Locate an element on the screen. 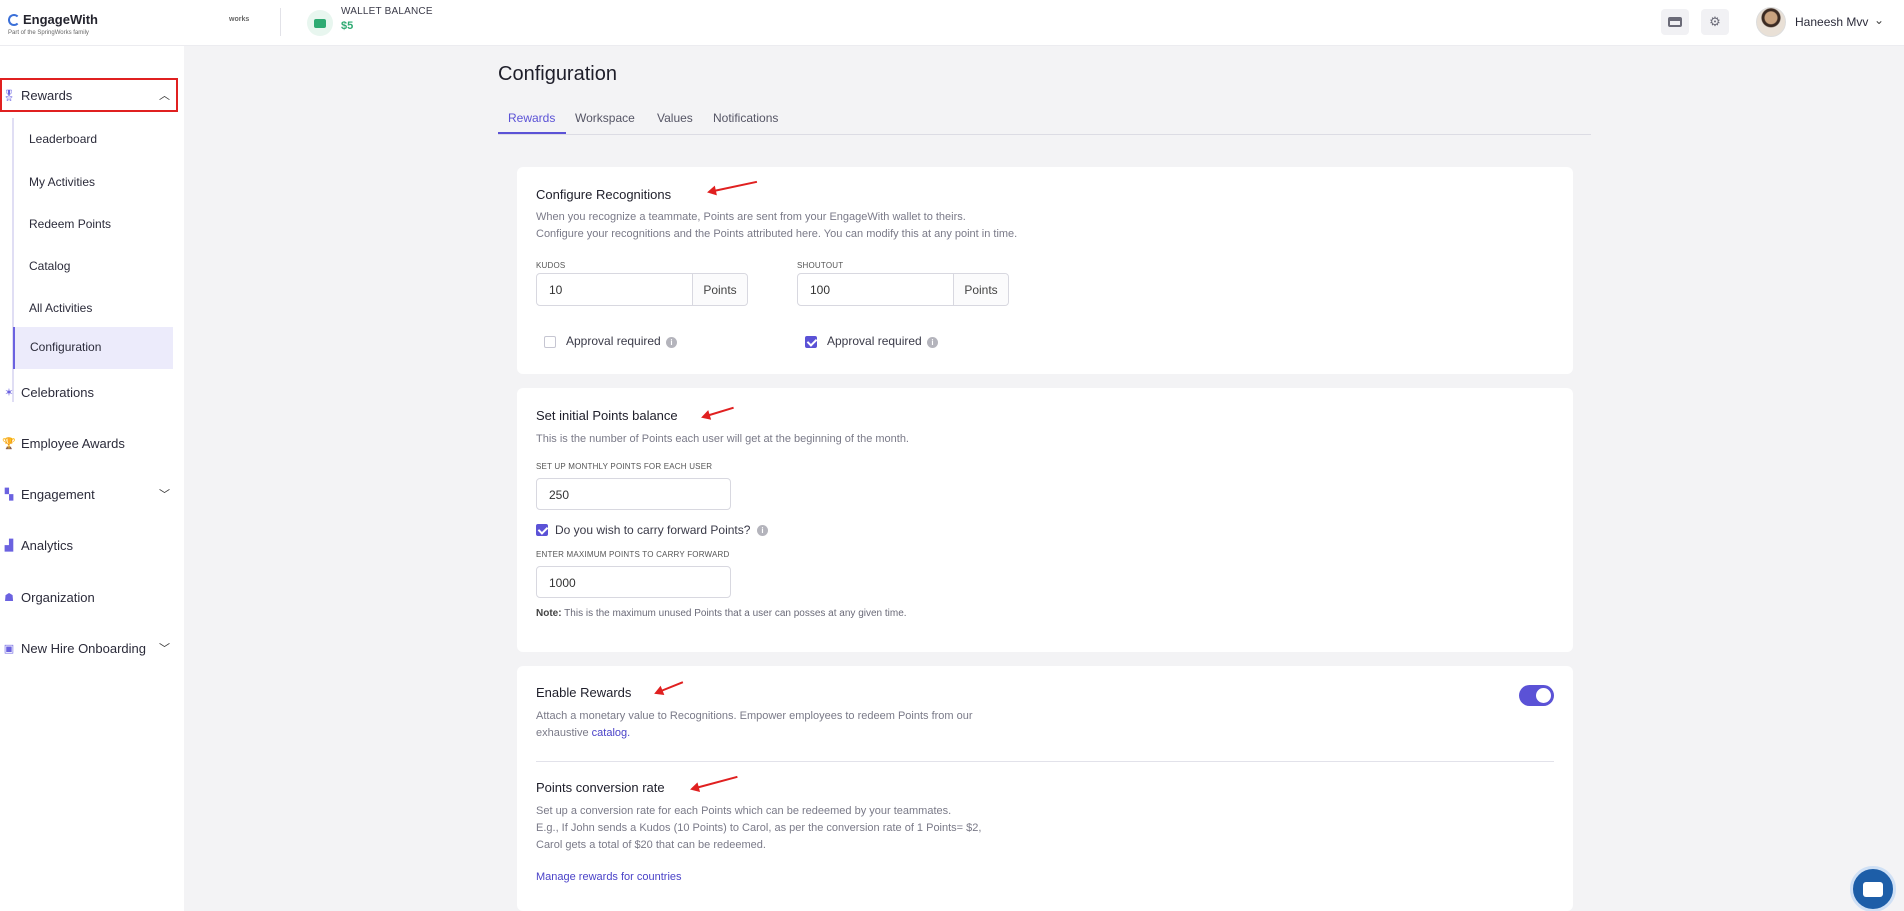 The image size is (1904, 911). sidebar-item-engagement: ▚ Engagement ﹀ is located at coordinates (92, 494).